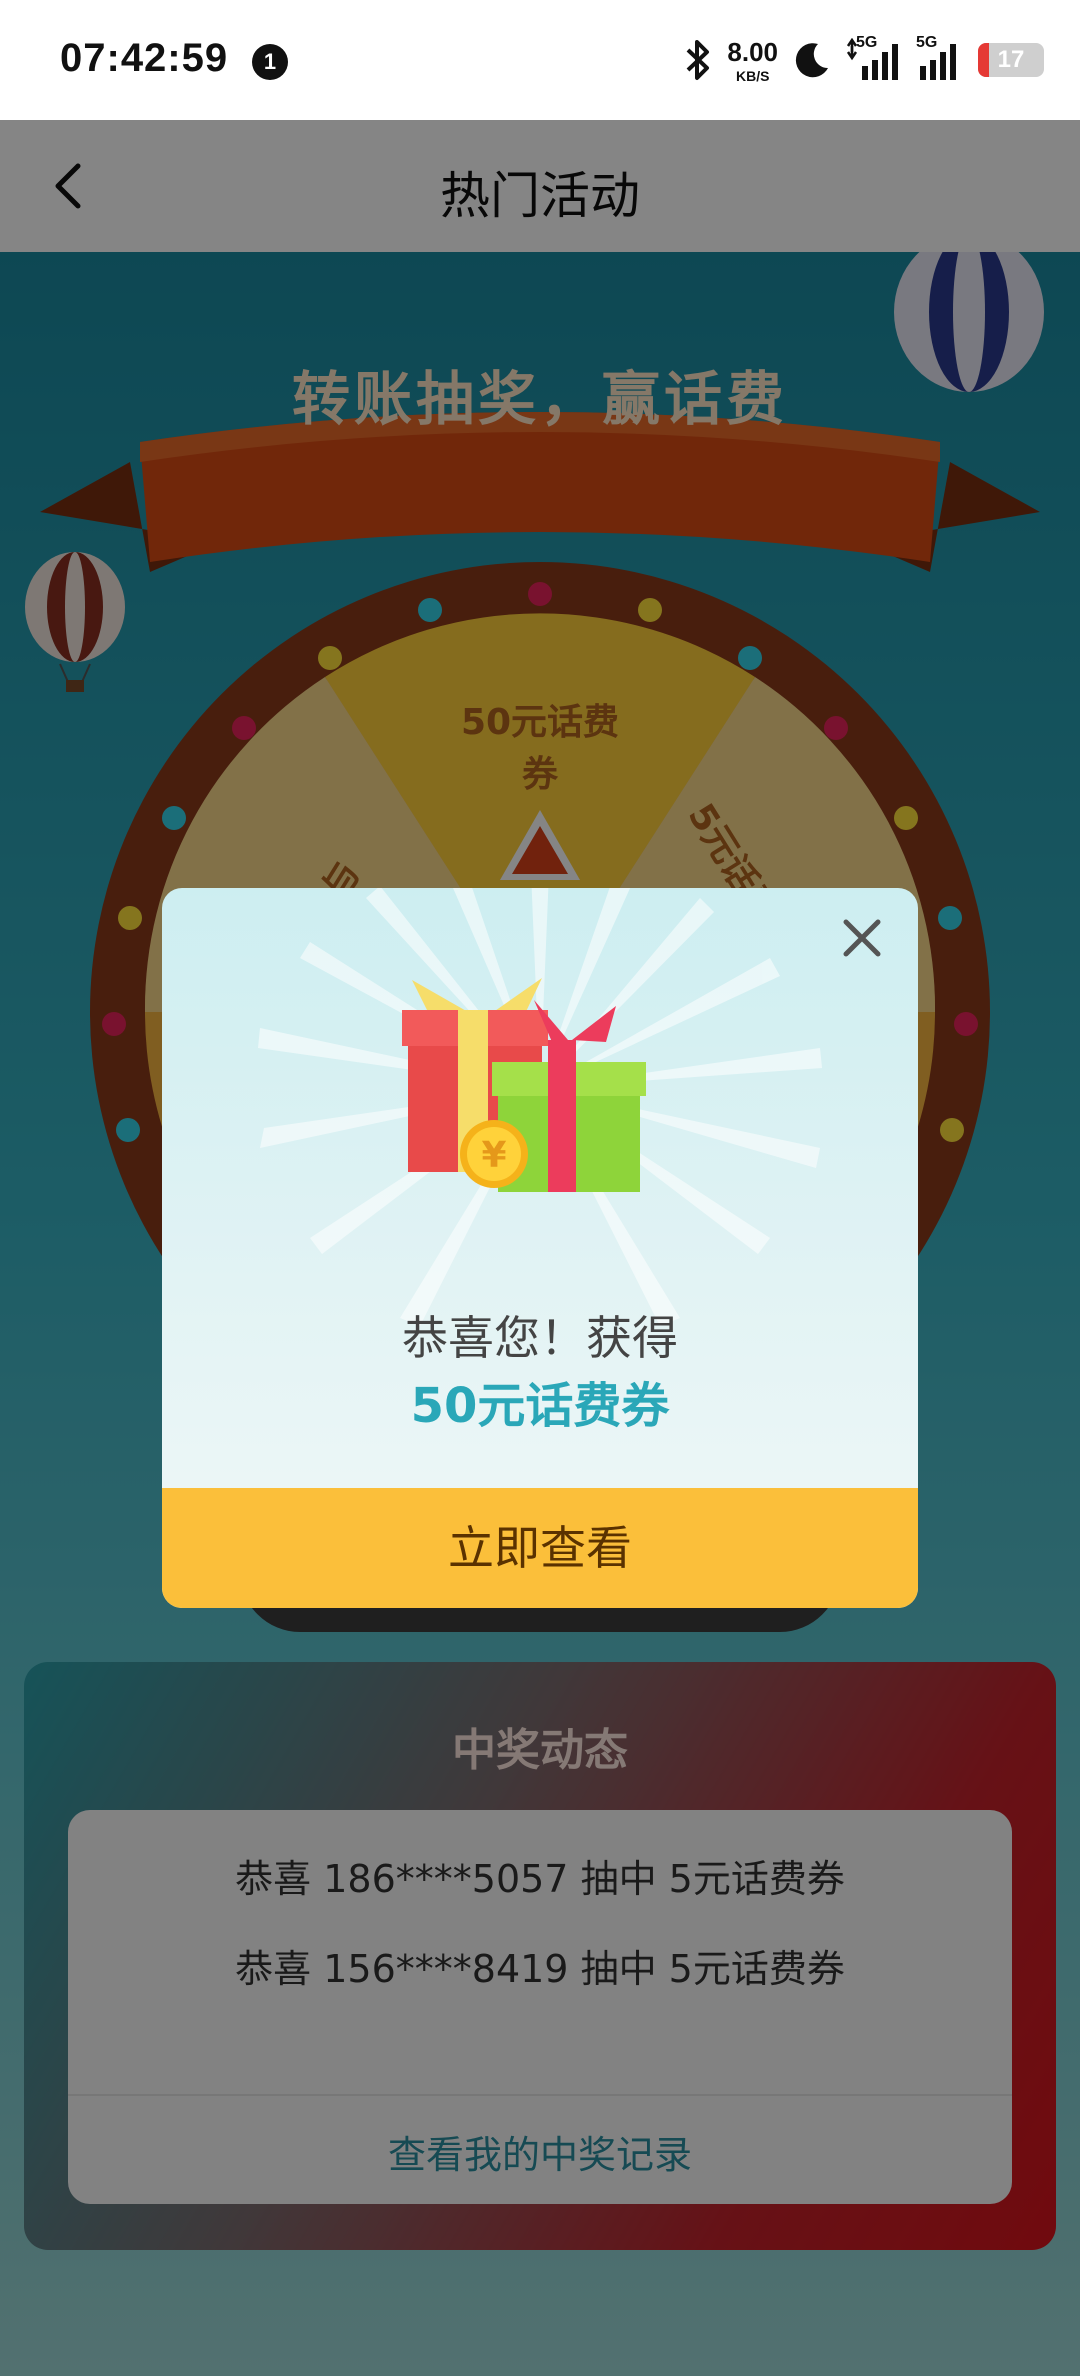  I want to click on signal-indicator-2: 5G, so click(940, 58).